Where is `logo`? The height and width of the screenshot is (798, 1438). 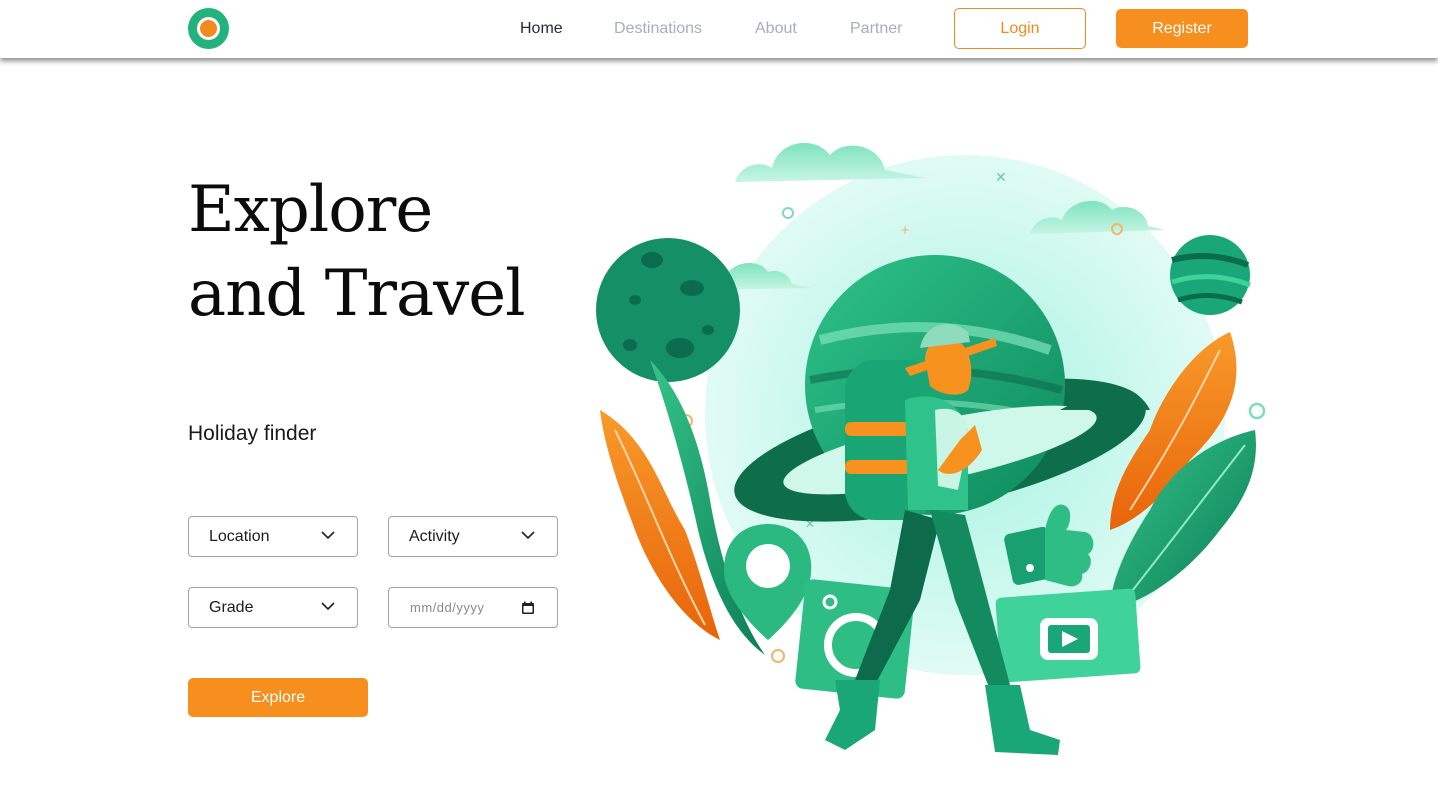
logo is located at coordinates (208, 28).